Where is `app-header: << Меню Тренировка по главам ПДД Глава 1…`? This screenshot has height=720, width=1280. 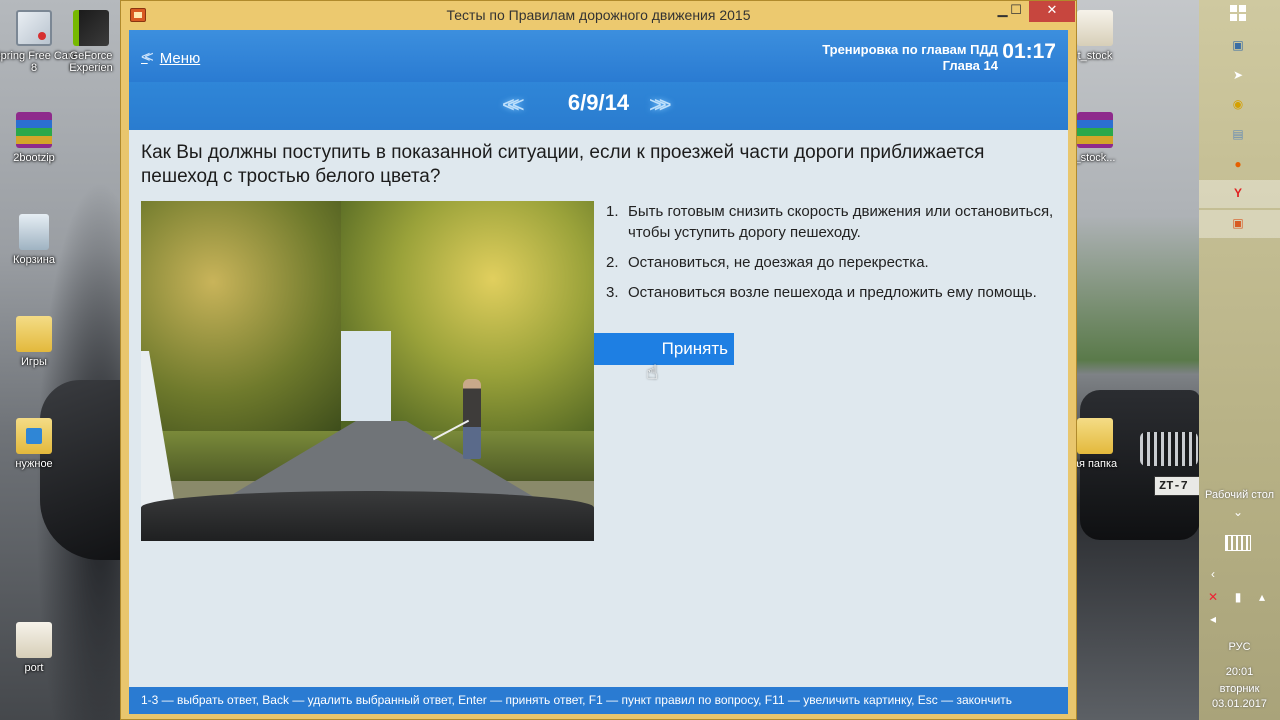 app-header: << Меню Тренировка по главам ПДД Глава 1… is located at coordinates (598, 56).